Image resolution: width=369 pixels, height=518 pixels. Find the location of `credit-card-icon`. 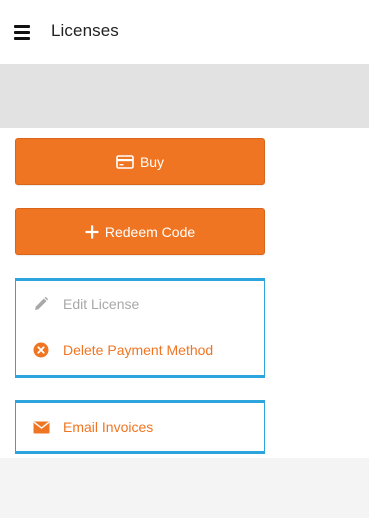

credit-card-icon is located at coordinates (125, 161).